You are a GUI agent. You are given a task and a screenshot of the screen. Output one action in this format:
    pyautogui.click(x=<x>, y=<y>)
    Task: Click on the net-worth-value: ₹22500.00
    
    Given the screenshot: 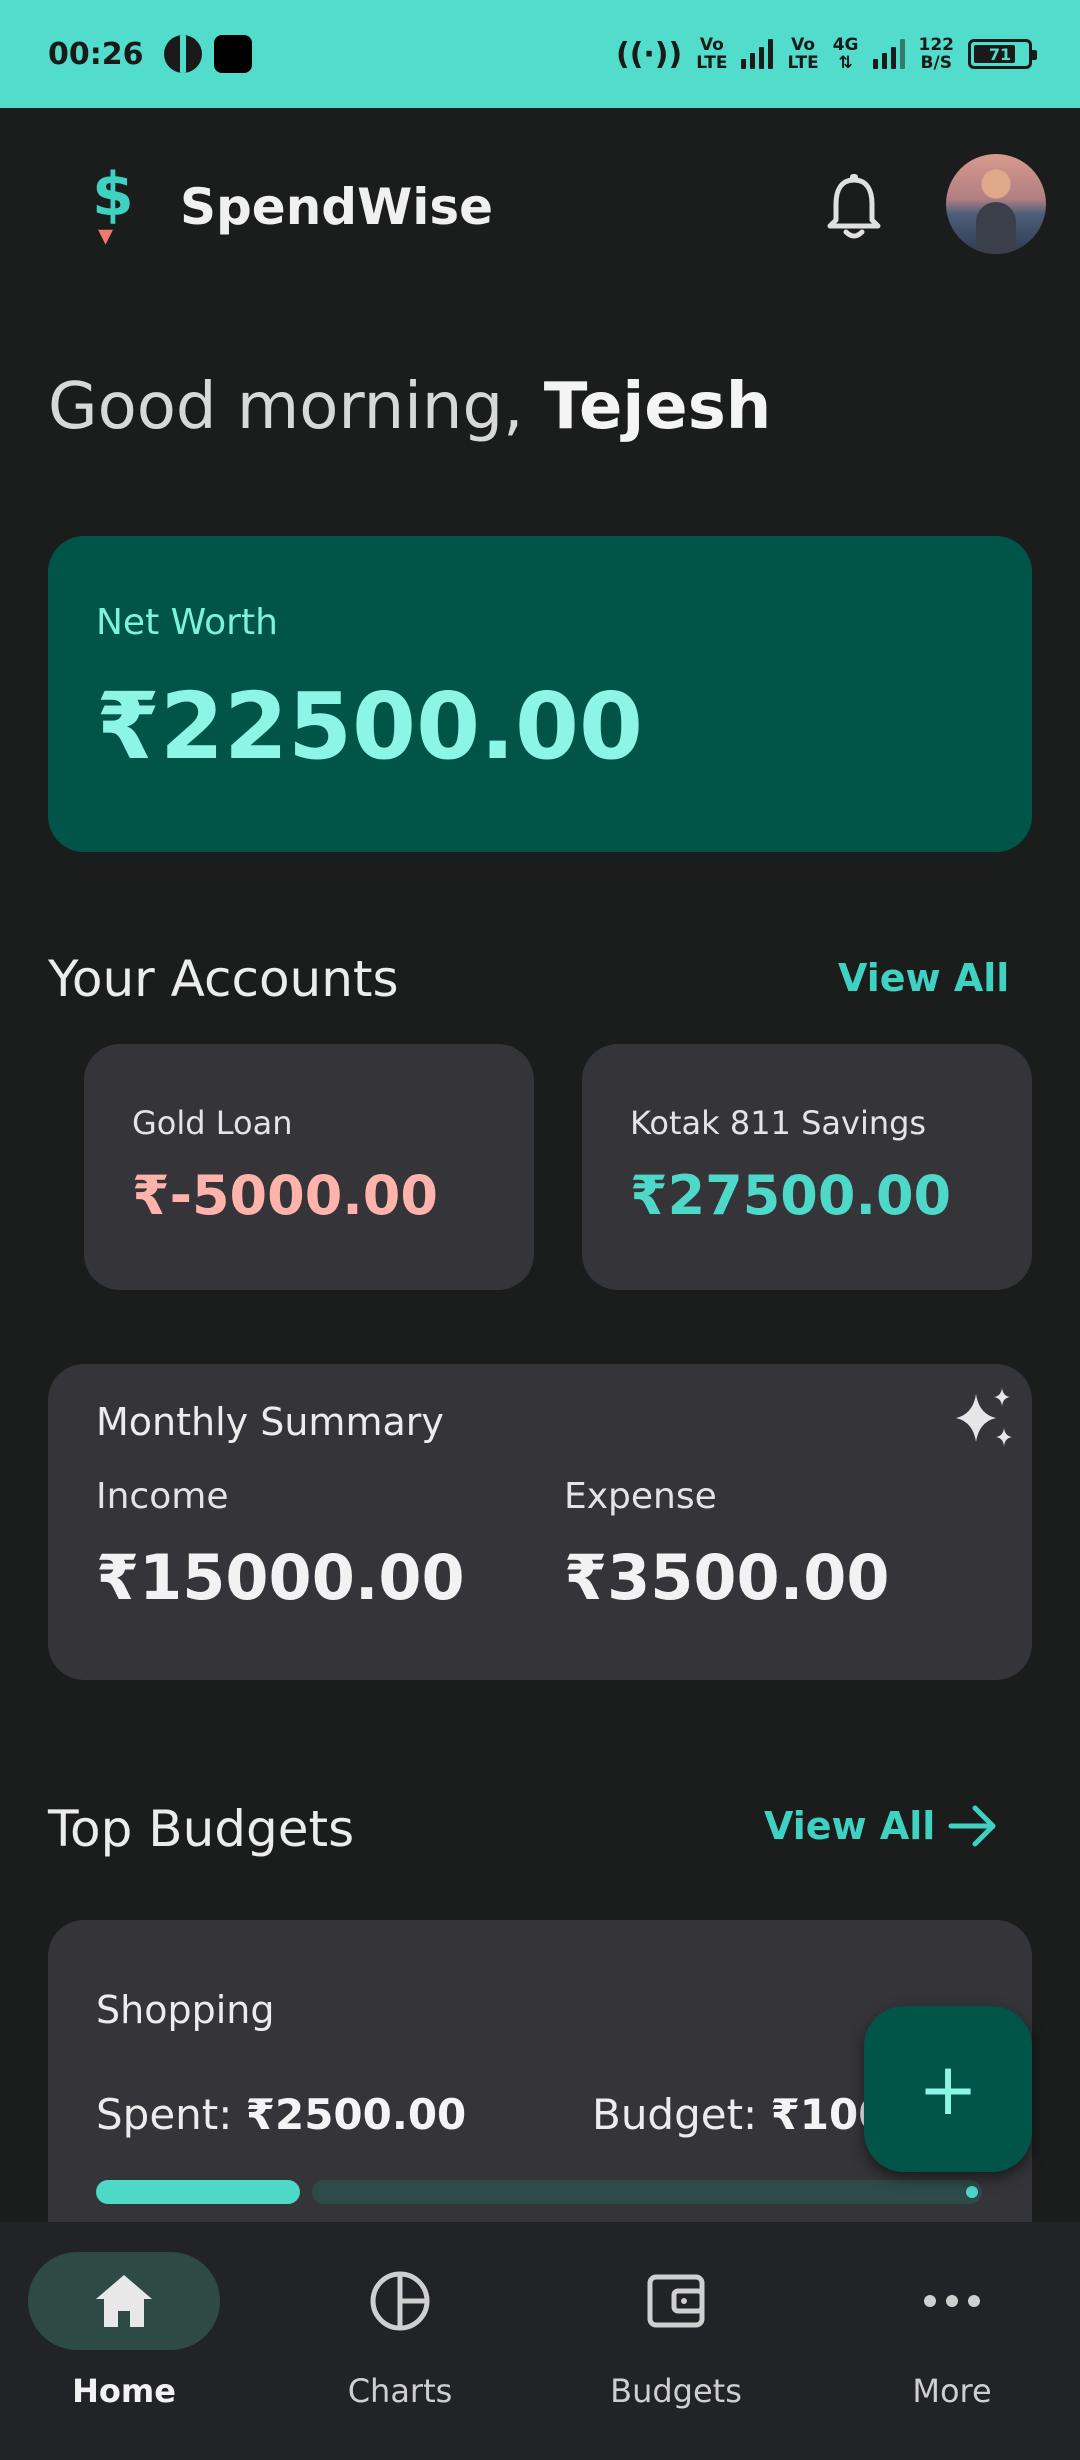 What is the action you would take?
    pyautogui.click(x=370, y=726)
    